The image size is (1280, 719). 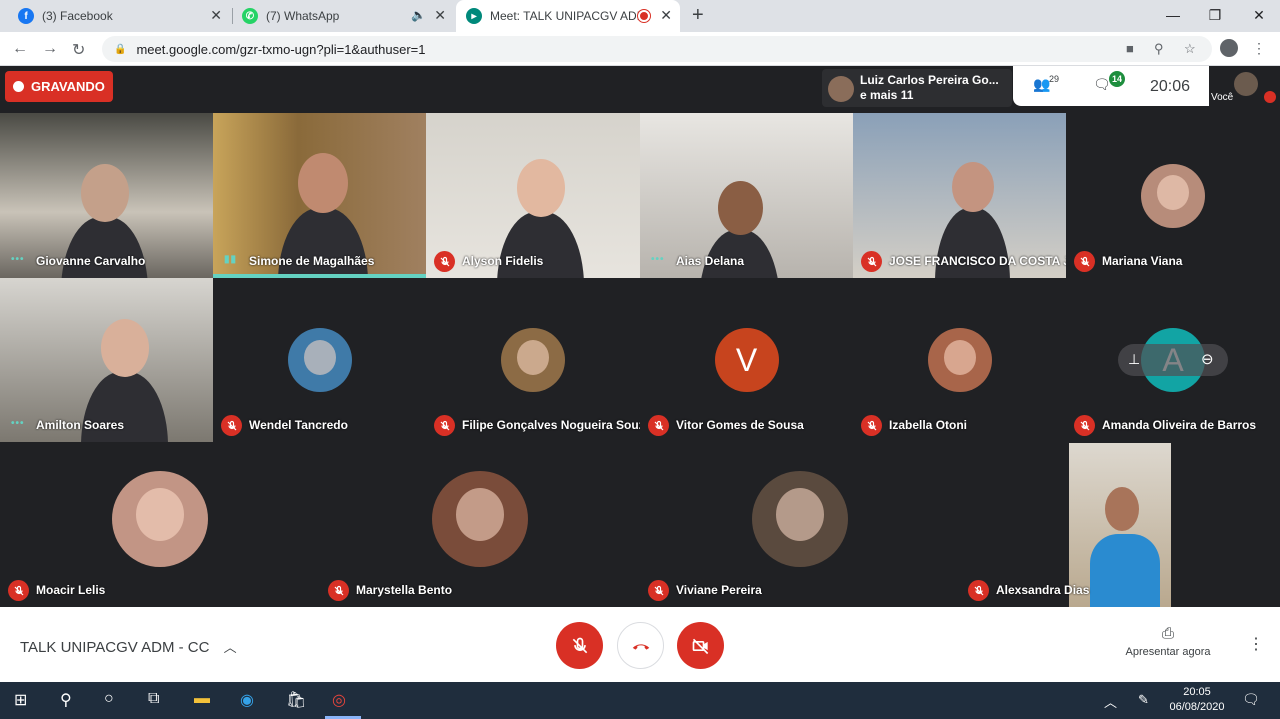 I want to click on camera-toggle-button, so click(x=700, y=645).